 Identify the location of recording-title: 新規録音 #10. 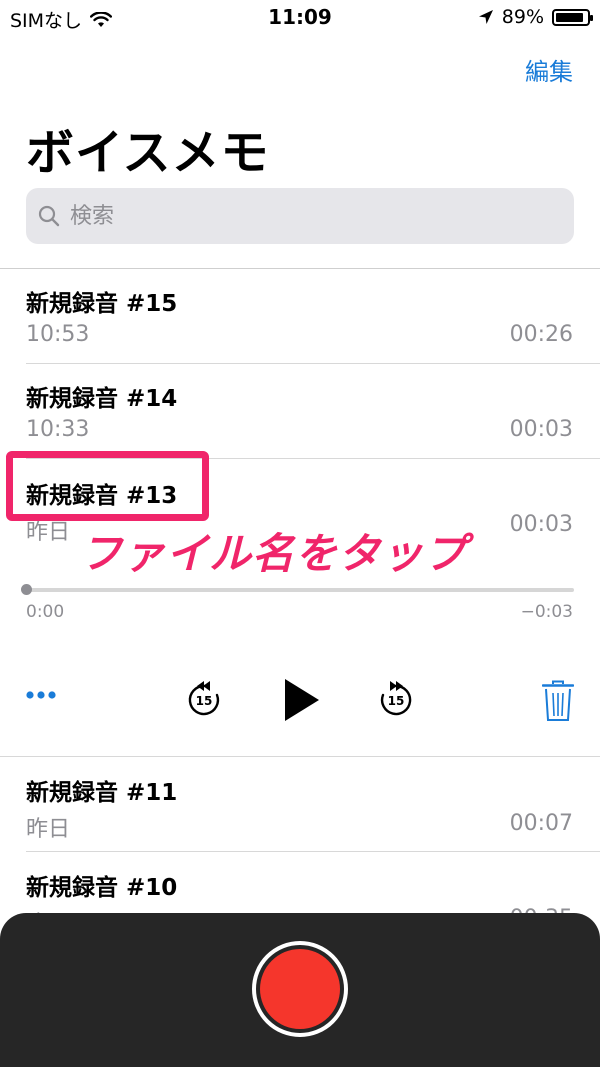
(101, 885).